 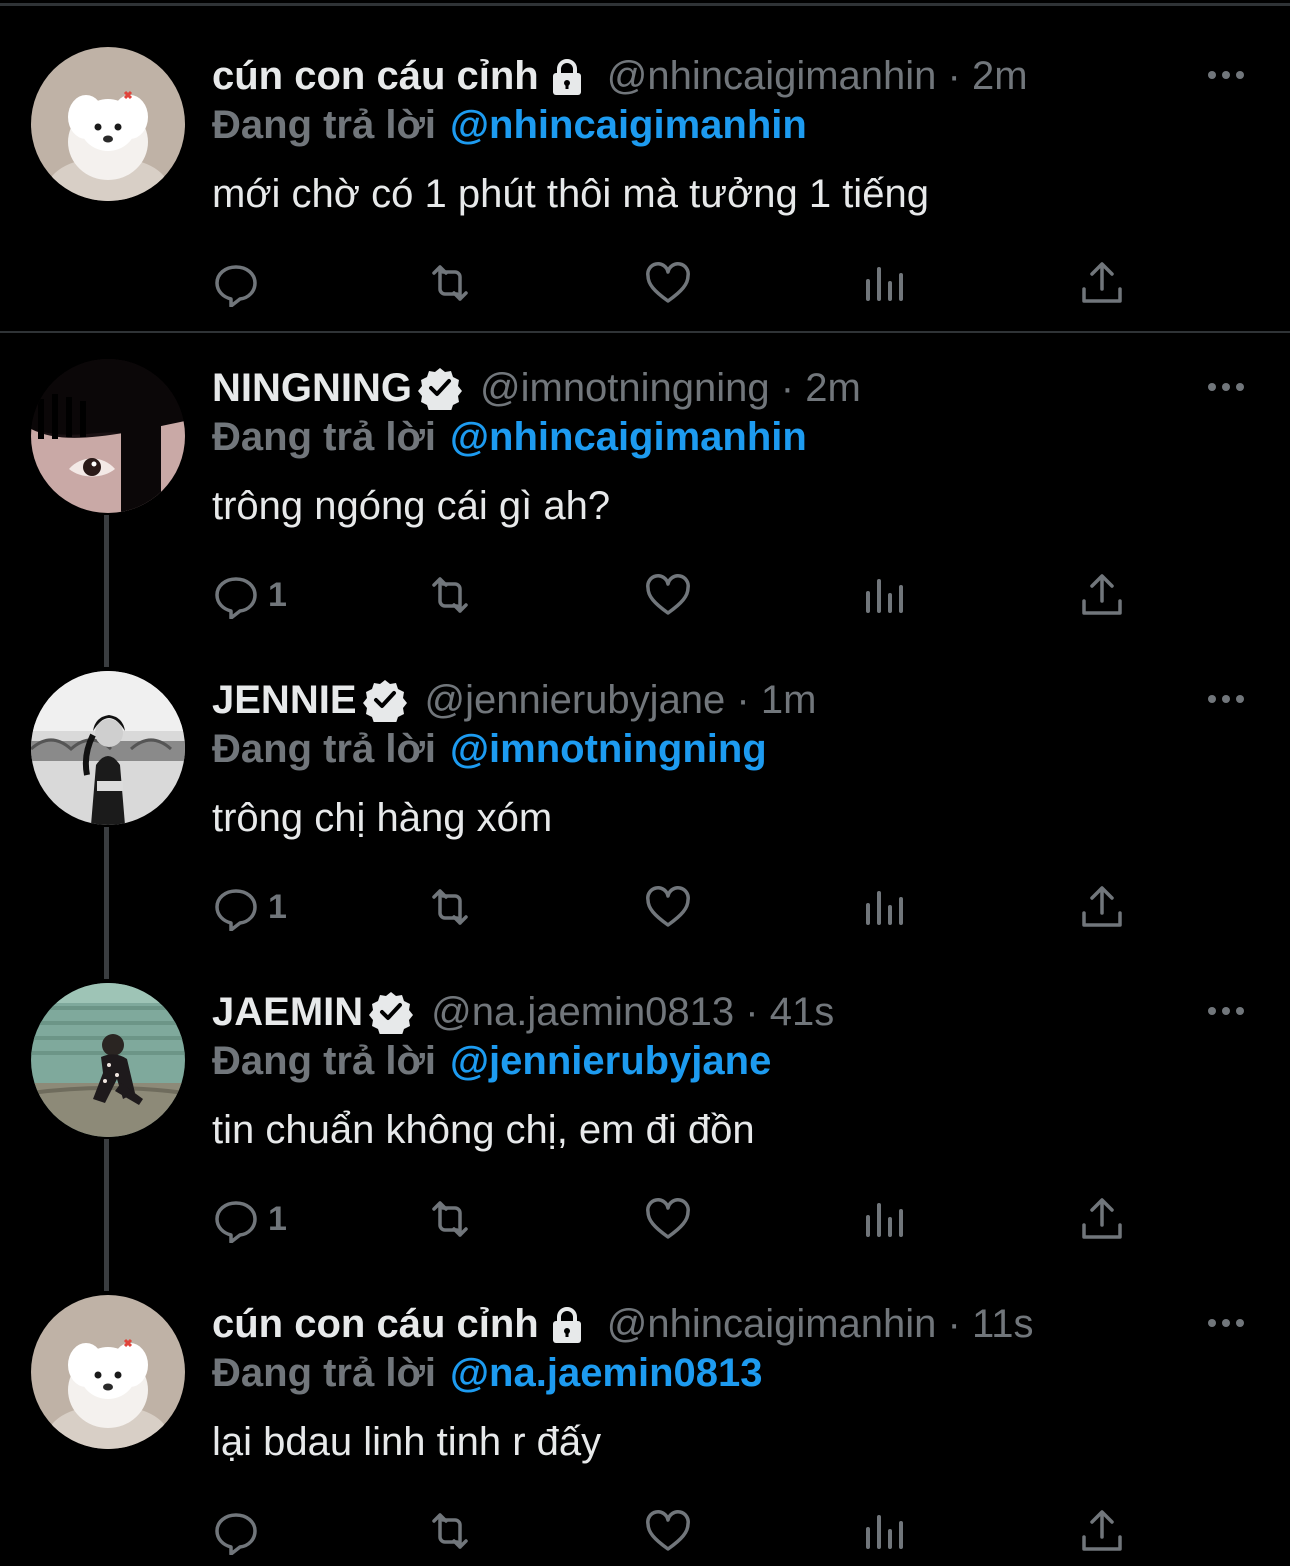 What do you see at coordinates (817, 76) in the screenshot?
I see `handle-and-time: @nhincaigimanhin · 2m` at bounding box center [817, 76].